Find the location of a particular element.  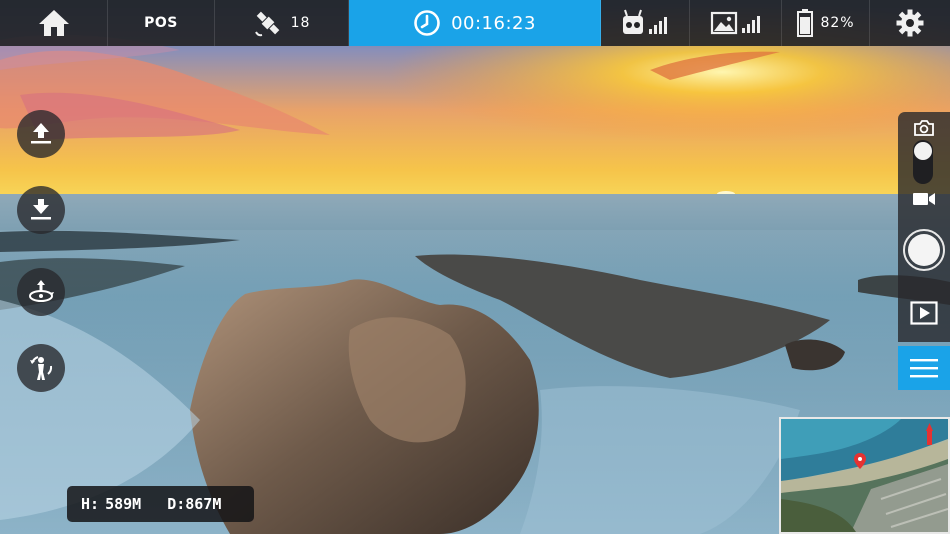

auto-land-button is located at coordinates (41, 210).